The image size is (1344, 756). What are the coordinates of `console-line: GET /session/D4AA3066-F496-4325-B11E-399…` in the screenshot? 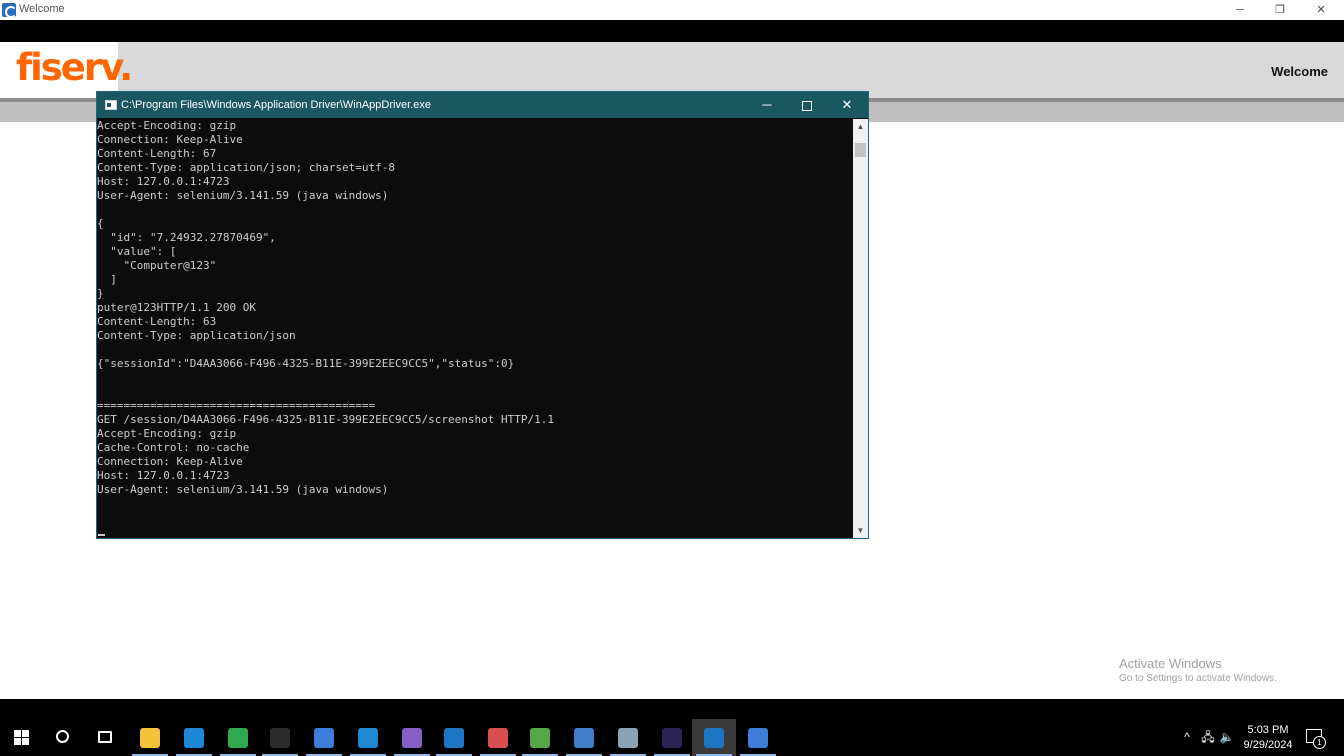 It's located at (325, 419).